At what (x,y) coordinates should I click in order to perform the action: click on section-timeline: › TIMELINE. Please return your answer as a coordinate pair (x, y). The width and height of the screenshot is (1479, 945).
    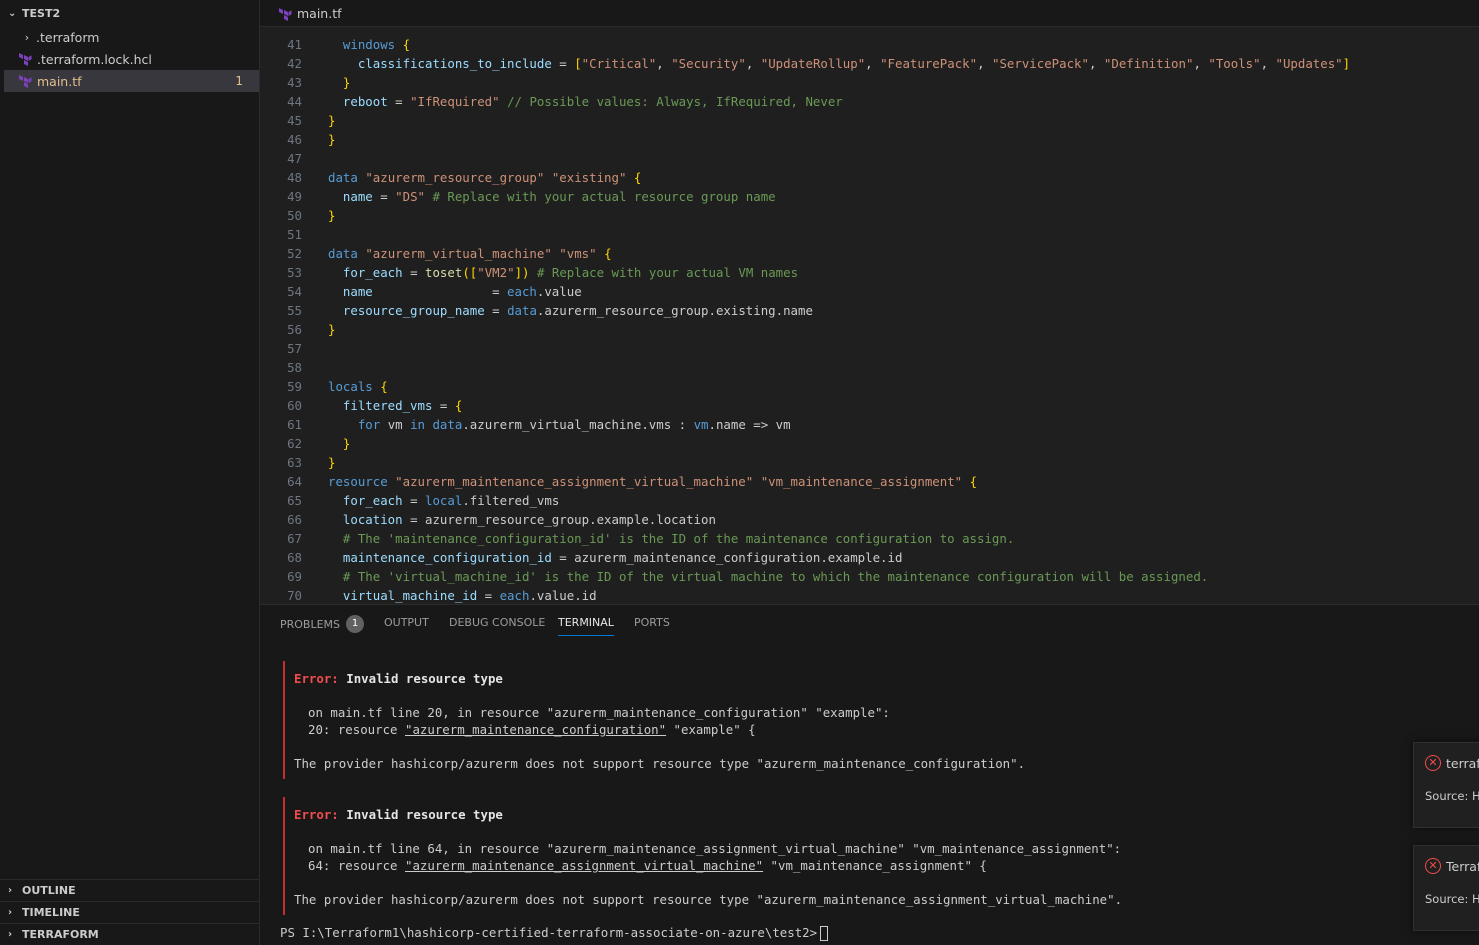
    Looking at the image, I should click on (130, 912).